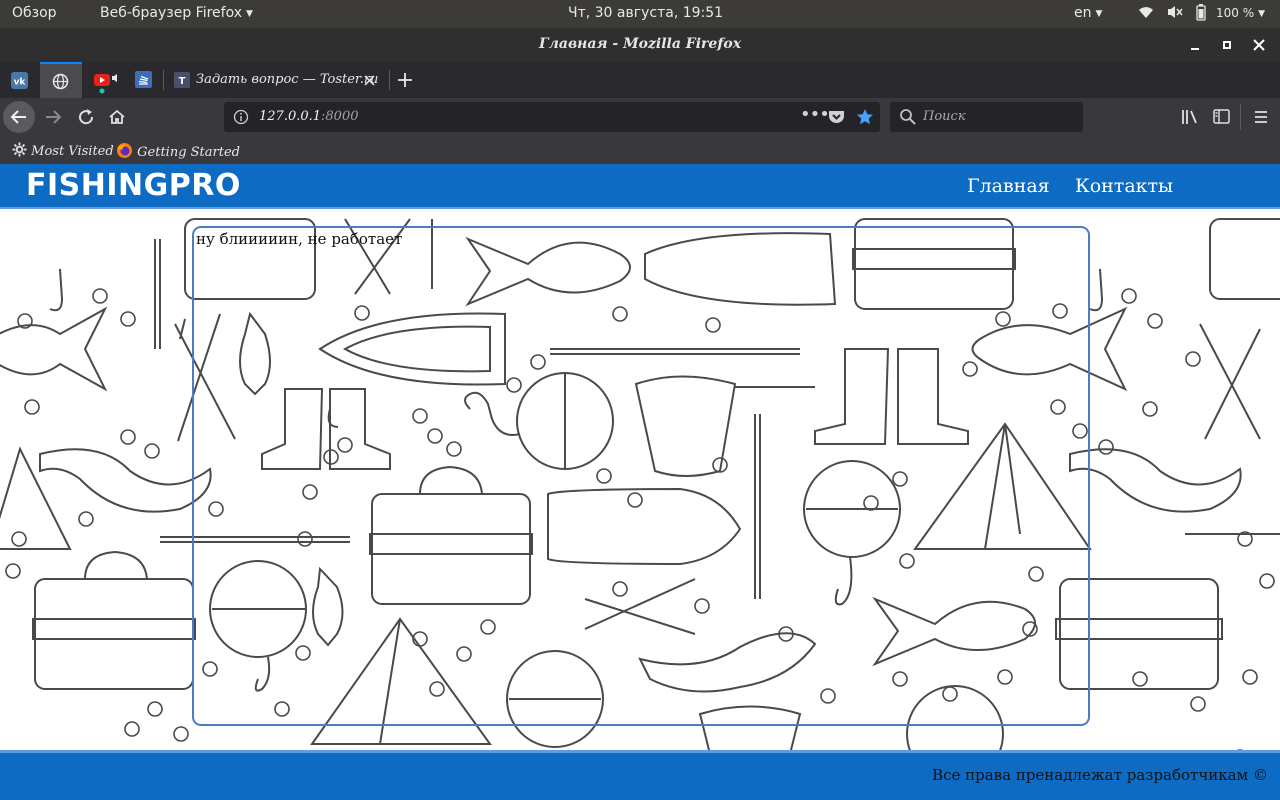 This screenshot has height=800, width=1280. I want to click on vk-icon: vk, so click(19, 80).